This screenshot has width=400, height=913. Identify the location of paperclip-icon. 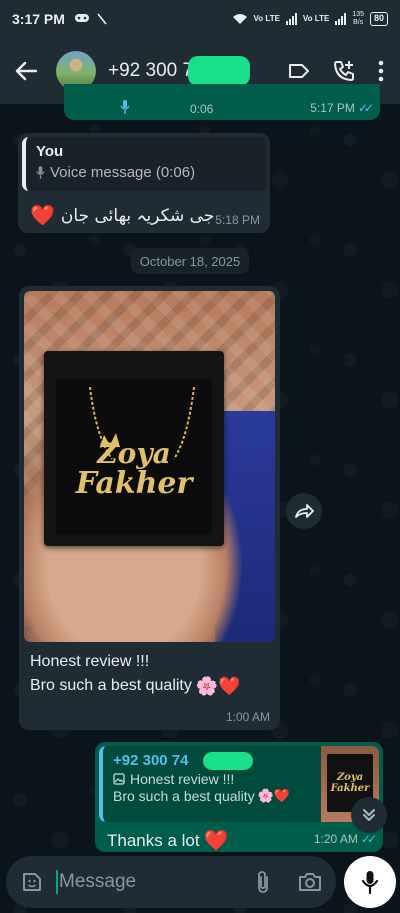
(263, 882).